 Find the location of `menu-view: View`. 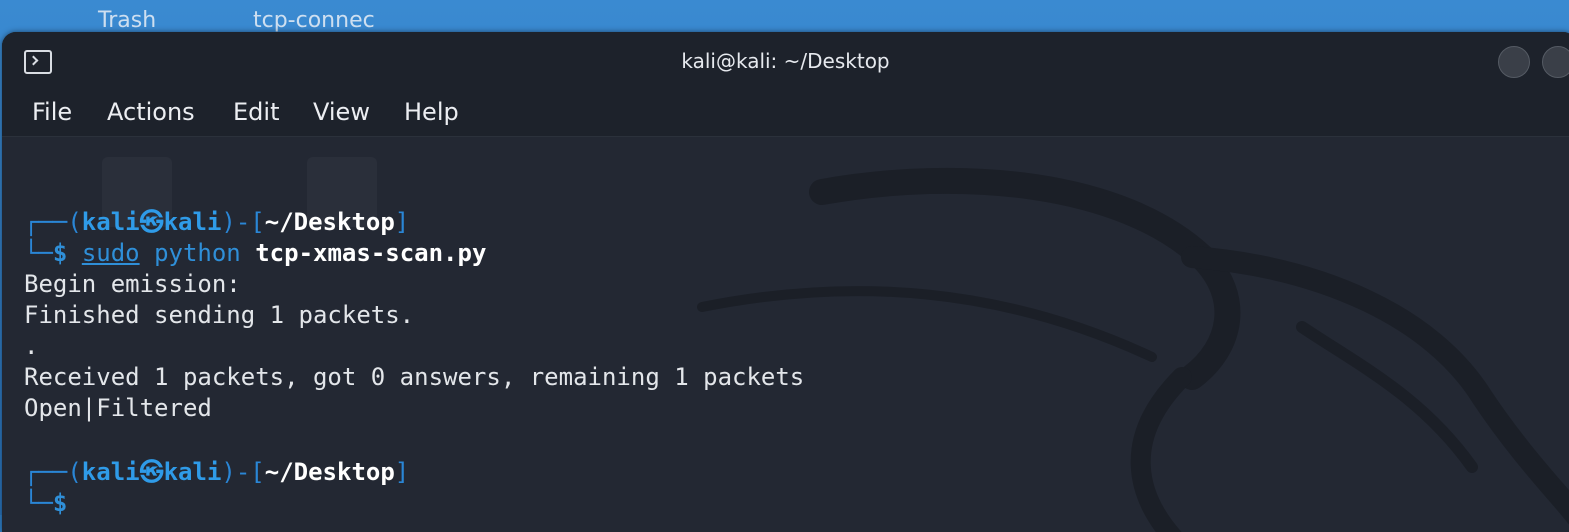

menu-view: View is located at coordinates (341, 112).